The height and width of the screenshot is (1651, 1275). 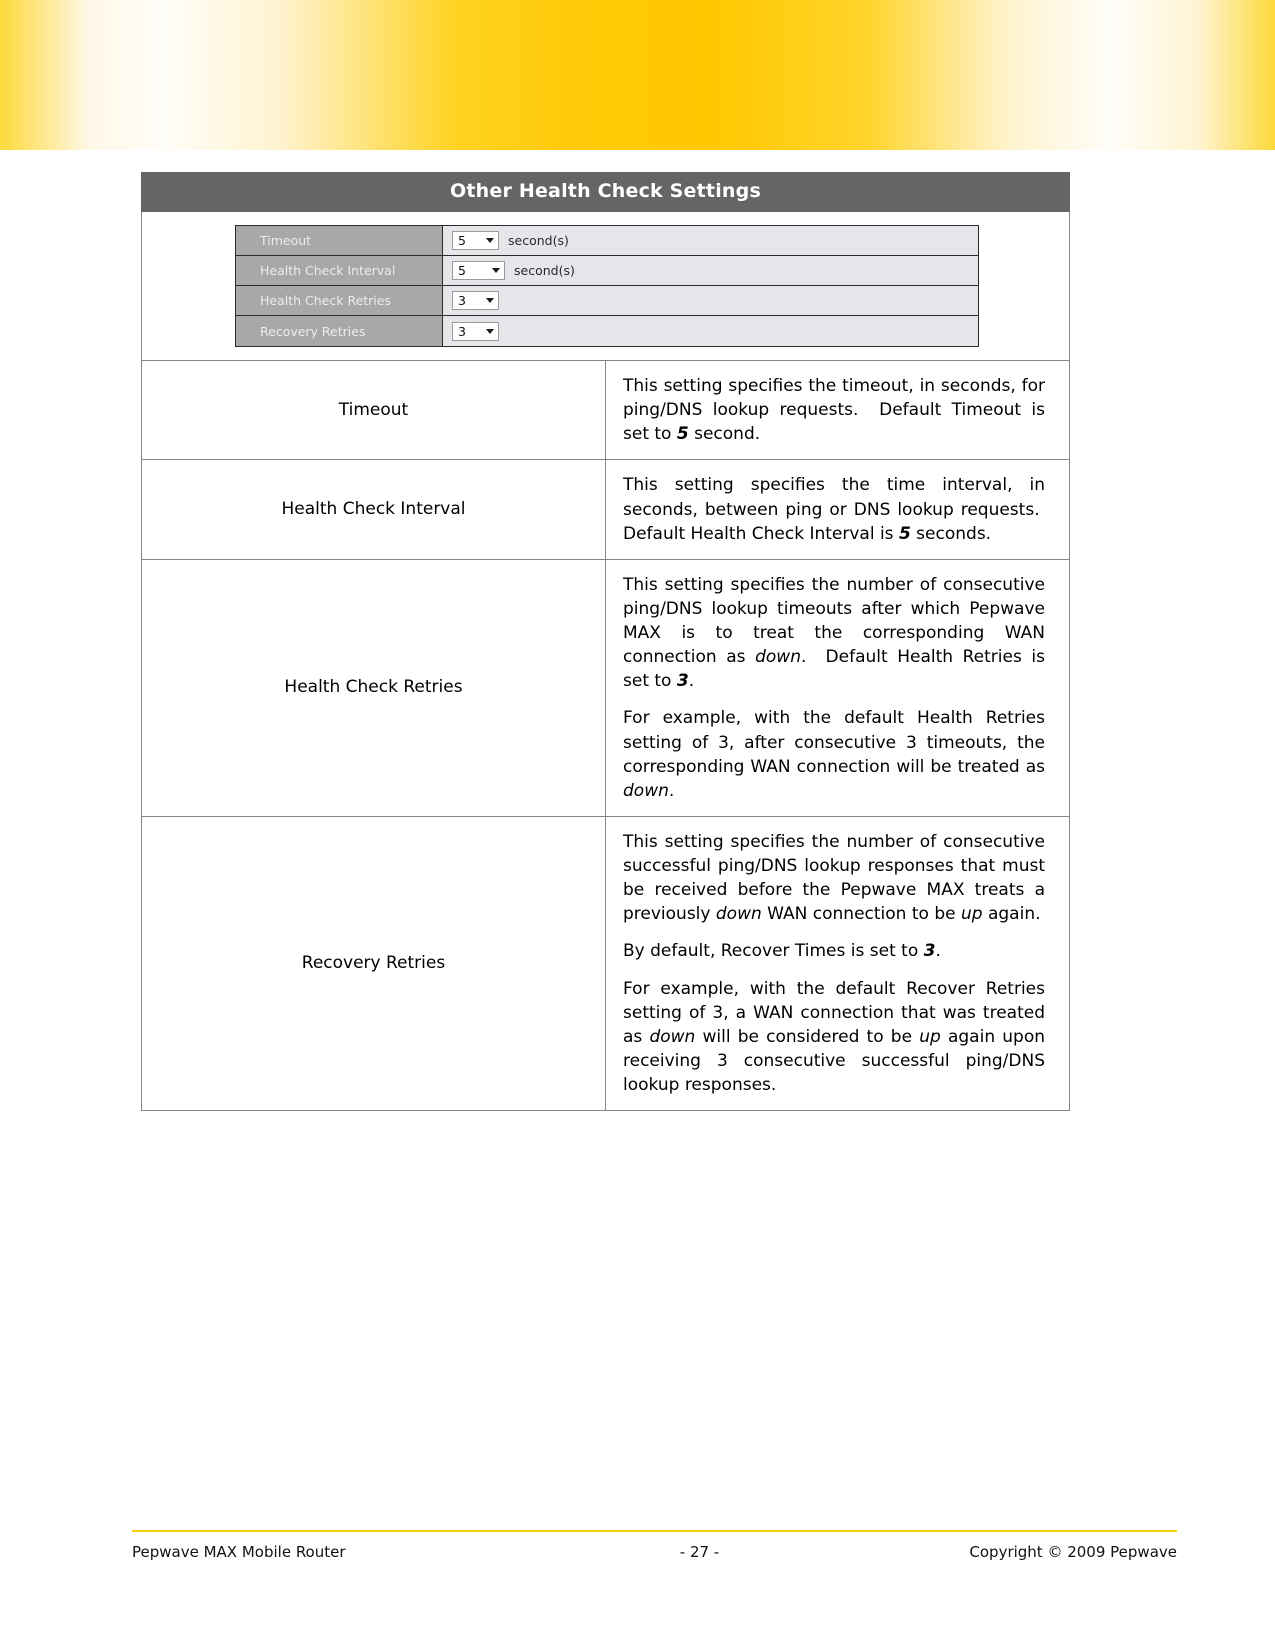 I want to click on form-field-recovery-retries: 3, so click(x=710, y=331).